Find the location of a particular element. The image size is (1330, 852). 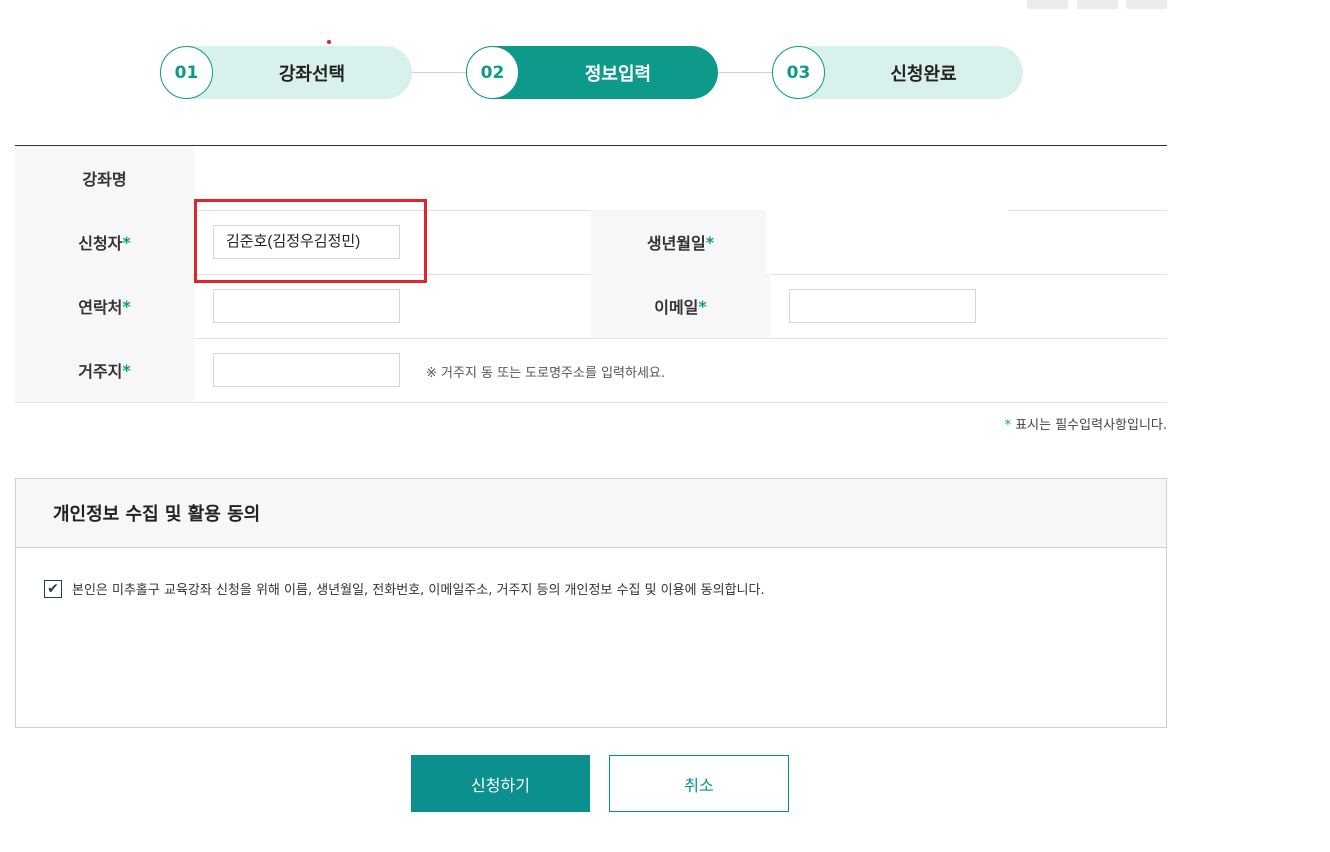

course-name-label-text: 강좌명 is located at coordinates (104, 179).